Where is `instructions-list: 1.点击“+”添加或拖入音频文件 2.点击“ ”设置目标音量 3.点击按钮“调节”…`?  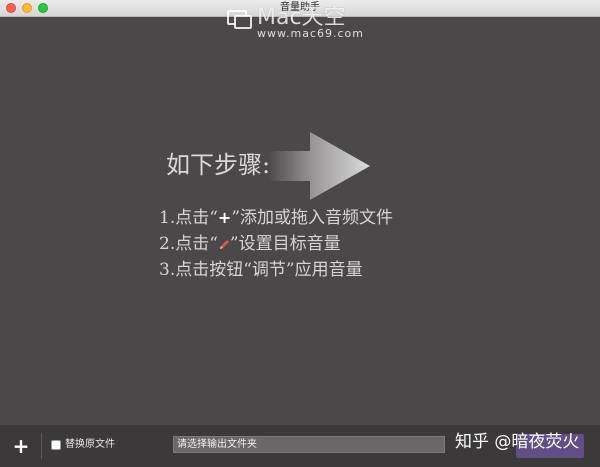 instructions-list: 1.点击“+”添加或拖入音频文件 2.点击“ ”设置目标音量 3.点击按钮“调节”… is located at coordinates (276, 244).